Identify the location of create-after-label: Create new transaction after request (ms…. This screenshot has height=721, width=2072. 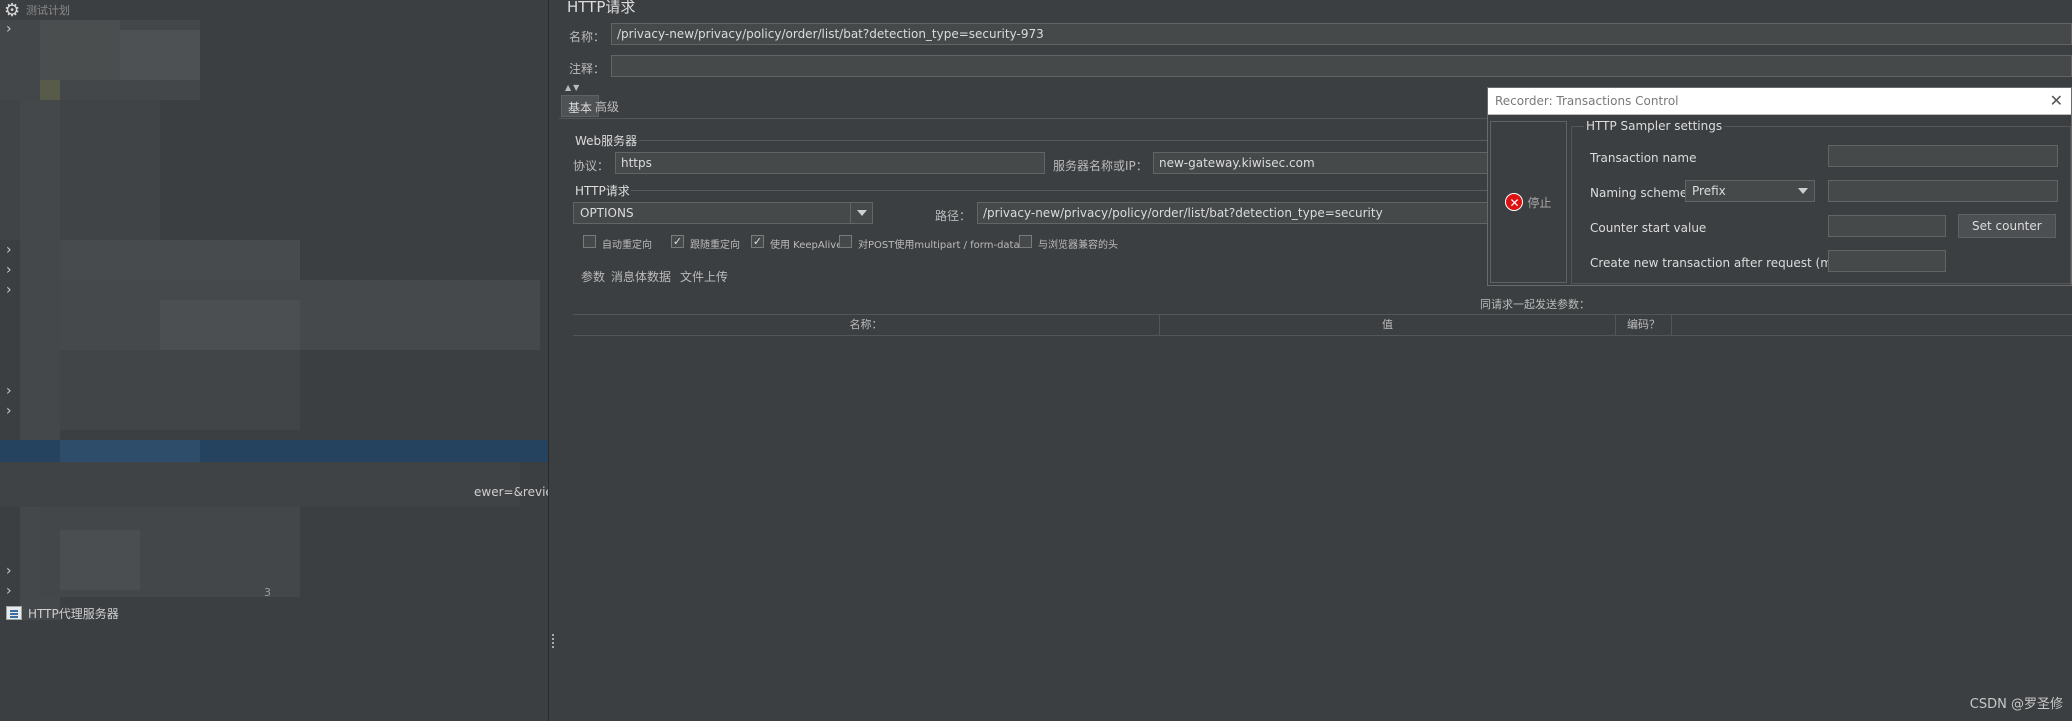
(1718, 263).